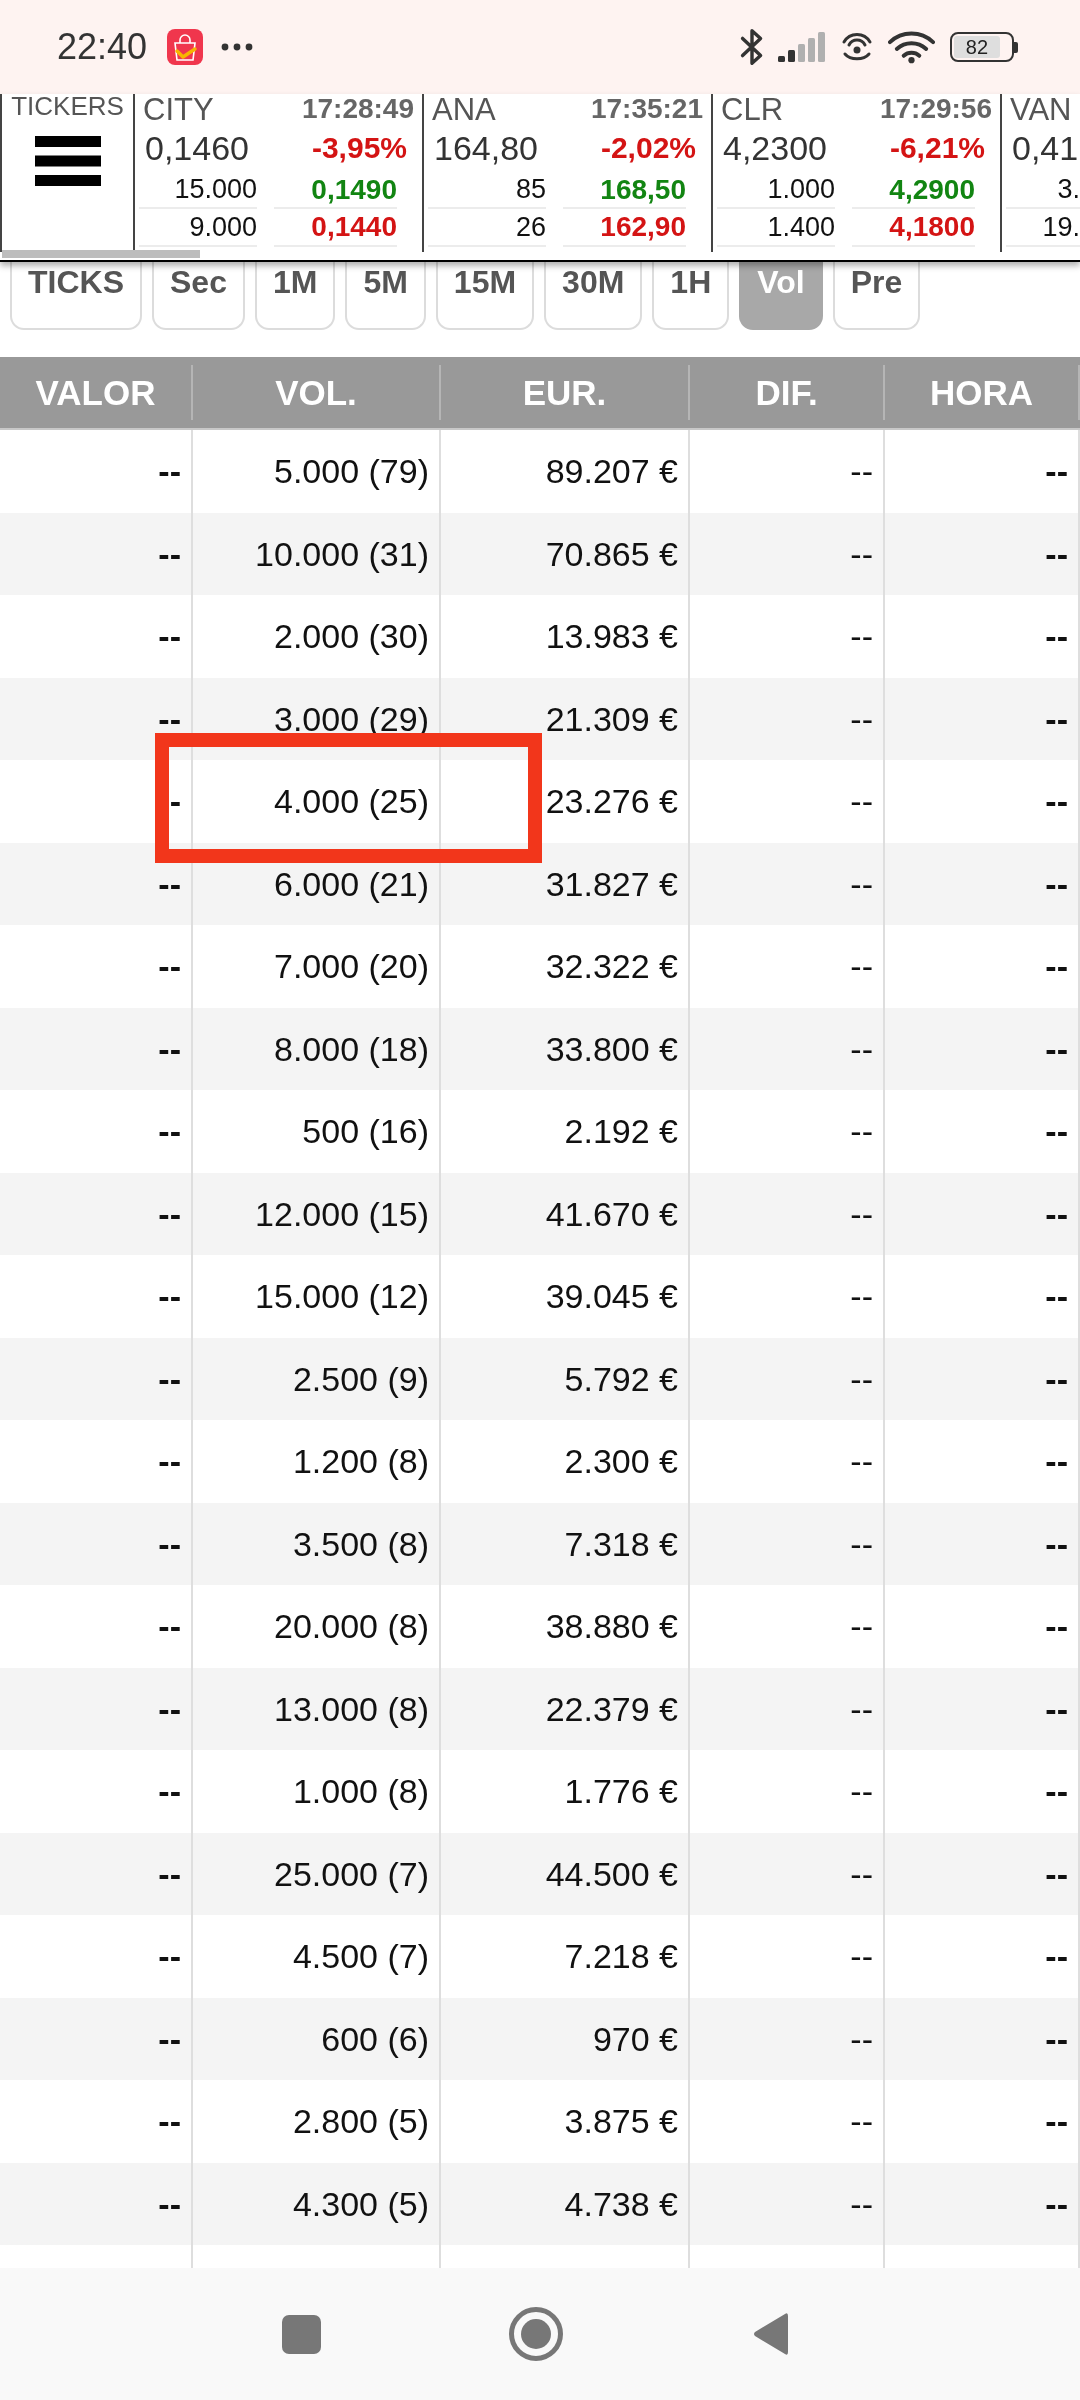 The height and width of the screenshot is (2400, 1080). I want to click on table-cell: 2.500 (9), so click(317, 1378).